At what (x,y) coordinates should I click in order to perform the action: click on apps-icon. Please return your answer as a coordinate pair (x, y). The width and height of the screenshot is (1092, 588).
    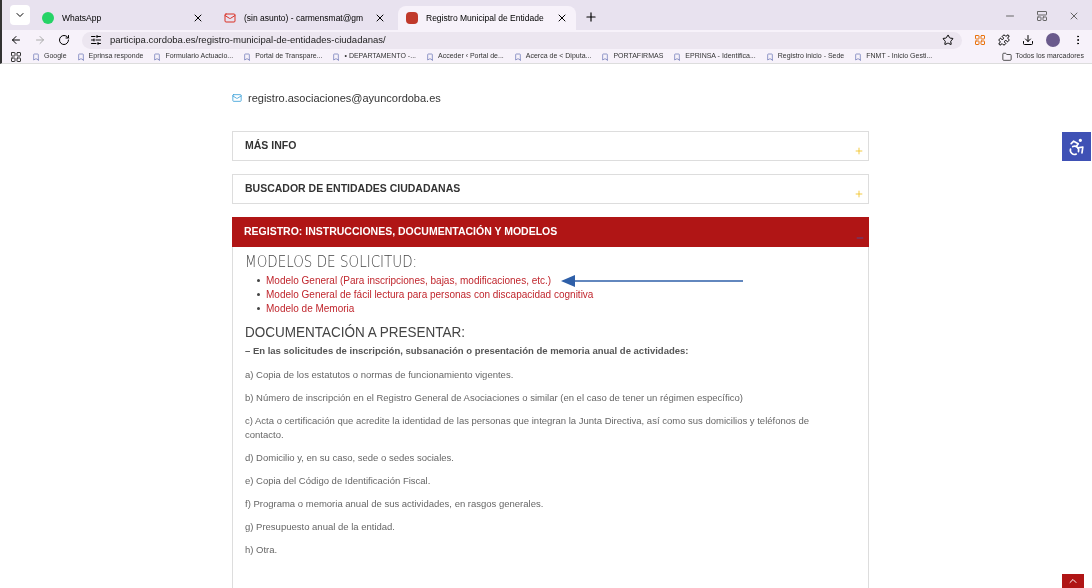
    Looking at the image, I should click on (16, 56).